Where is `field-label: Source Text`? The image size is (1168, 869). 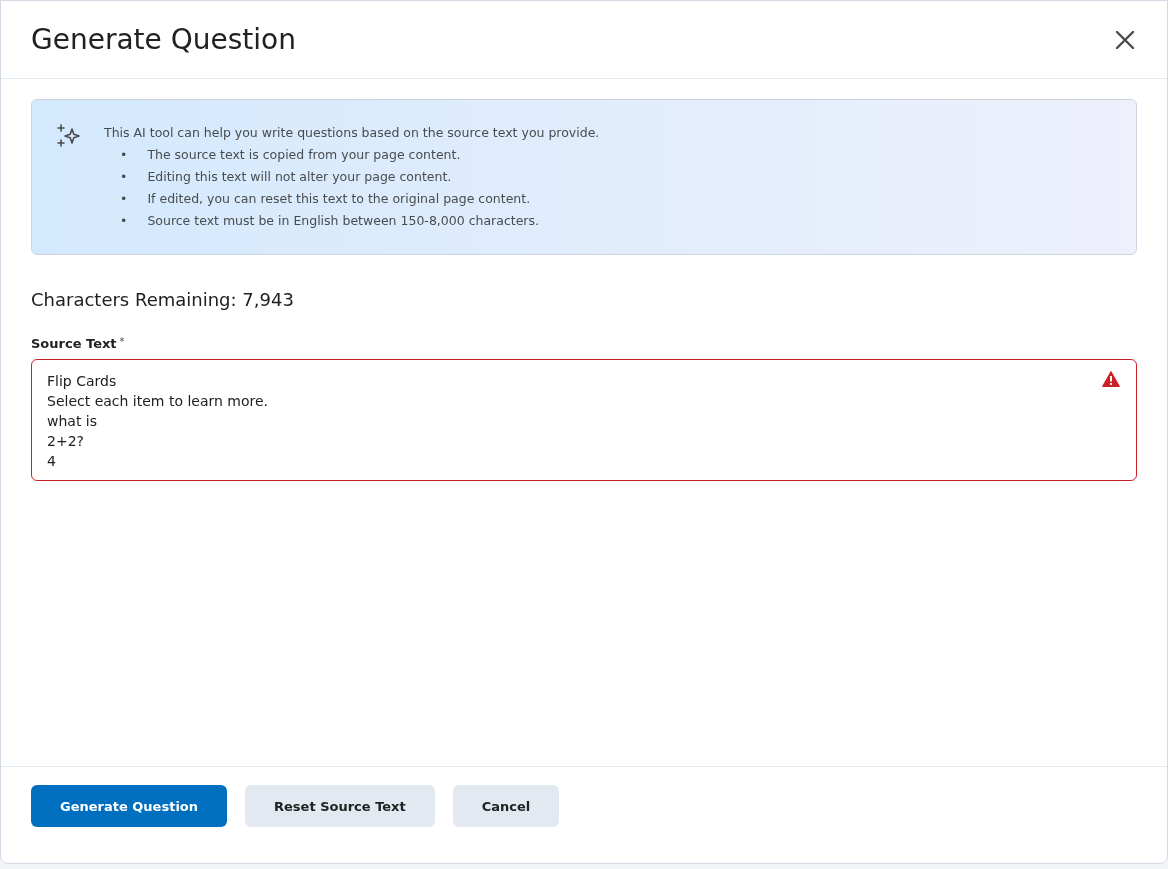
field-label: Source Text is located at coordinates (74, 343).